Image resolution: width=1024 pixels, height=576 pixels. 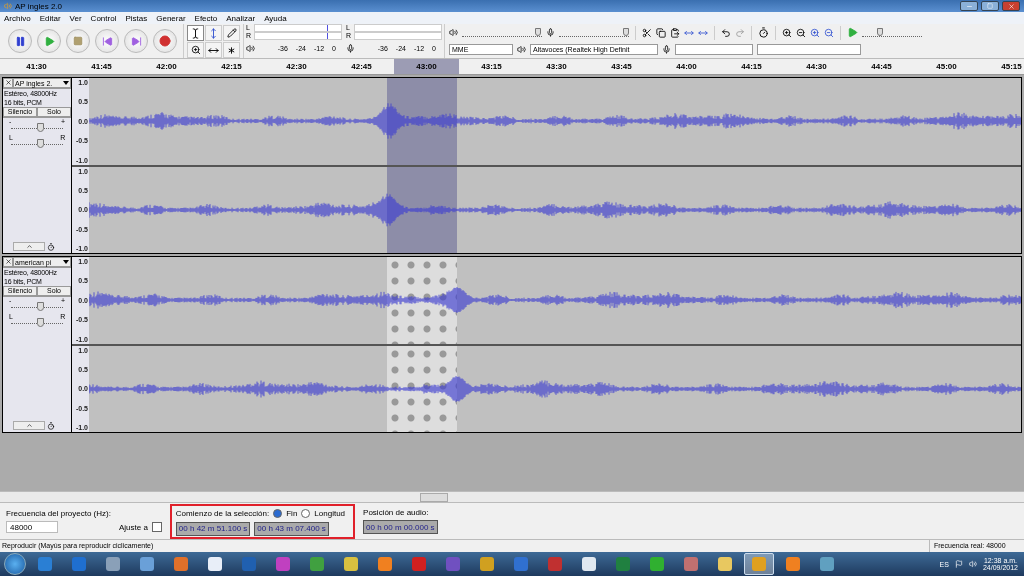 I want to click on timeshift-tool-button, so click(x=213, y=50).